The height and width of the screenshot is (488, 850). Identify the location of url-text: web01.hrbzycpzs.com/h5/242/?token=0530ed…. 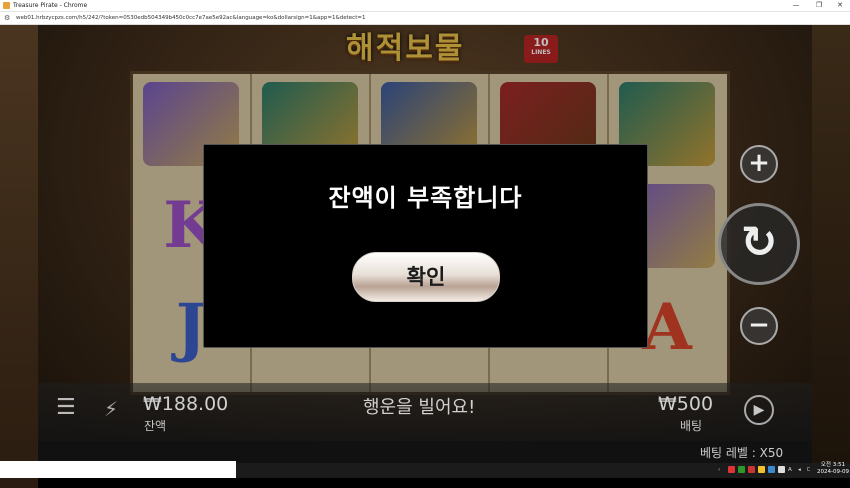
(190, 18).